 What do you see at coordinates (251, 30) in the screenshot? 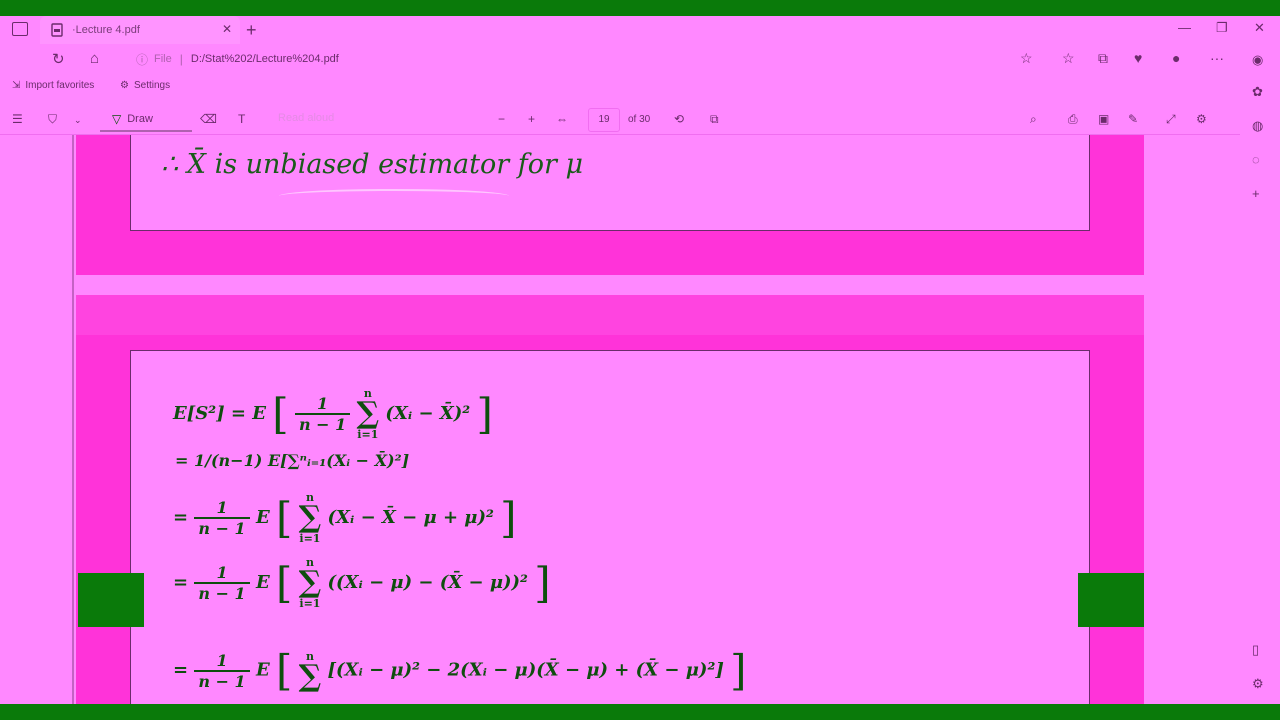
I see `new-tab-icon: +` at bounding box center [251, 30].